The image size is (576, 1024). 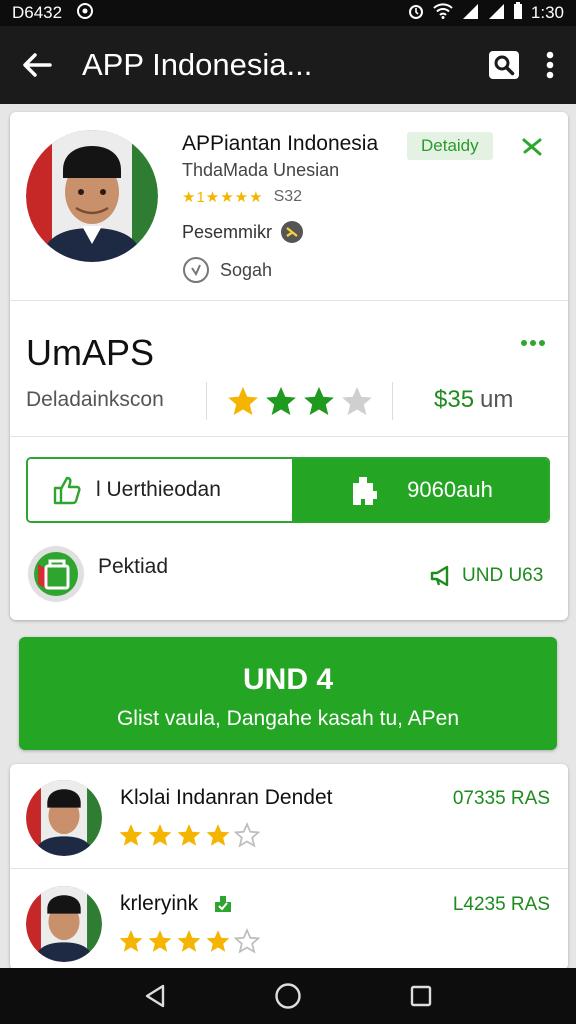 I want to click on status-bar: D6432 1:30, so click(x=288, y=13).